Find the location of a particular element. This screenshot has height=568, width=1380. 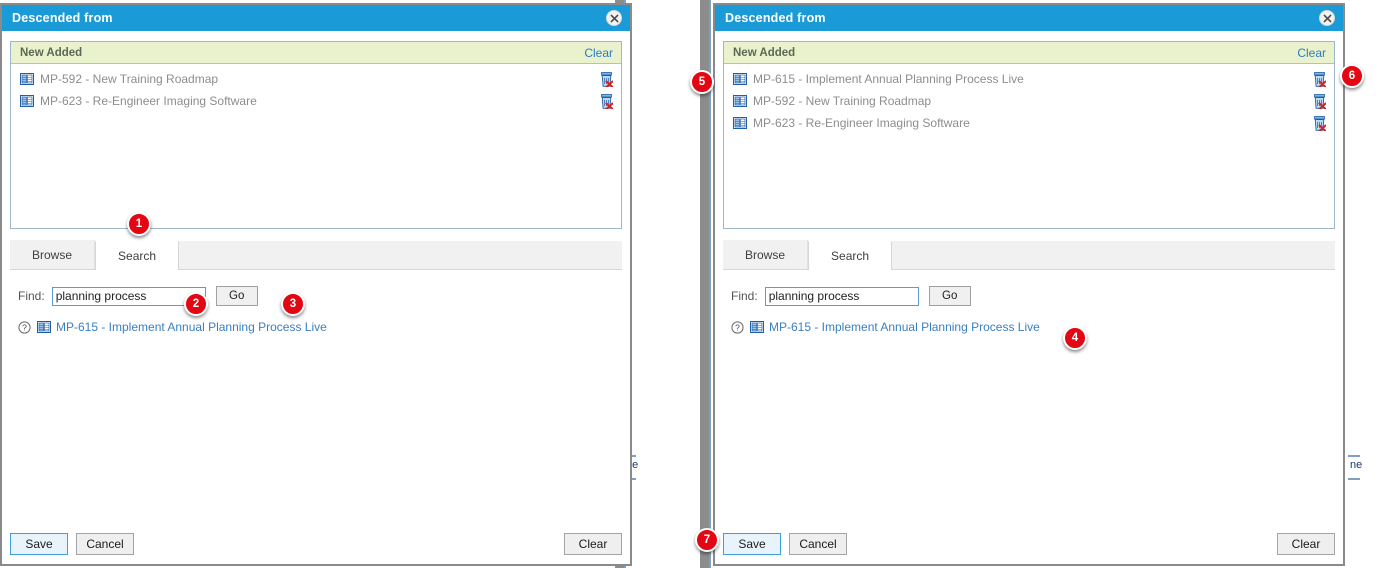

background-text-fragment-right: ne is located at coordinates (1356, 465).